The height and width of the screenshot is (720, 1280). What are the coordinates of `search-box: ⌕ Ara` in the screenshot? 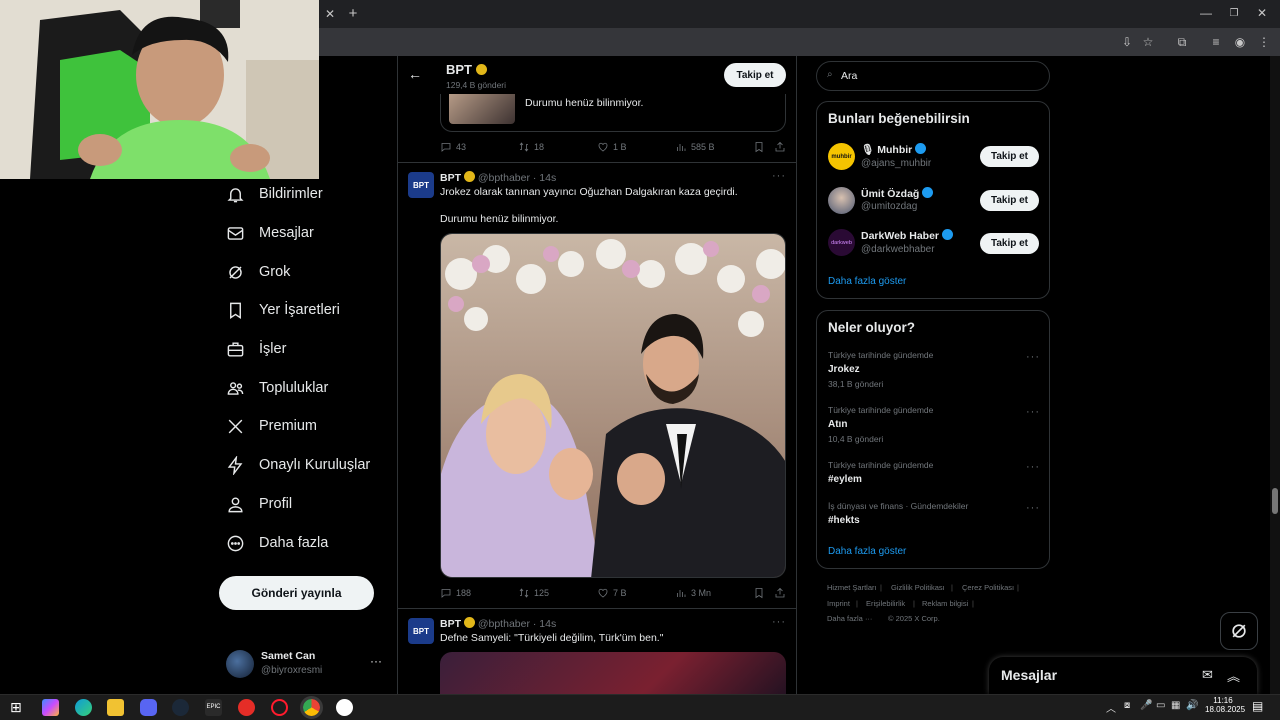 It's located at (933, 76).